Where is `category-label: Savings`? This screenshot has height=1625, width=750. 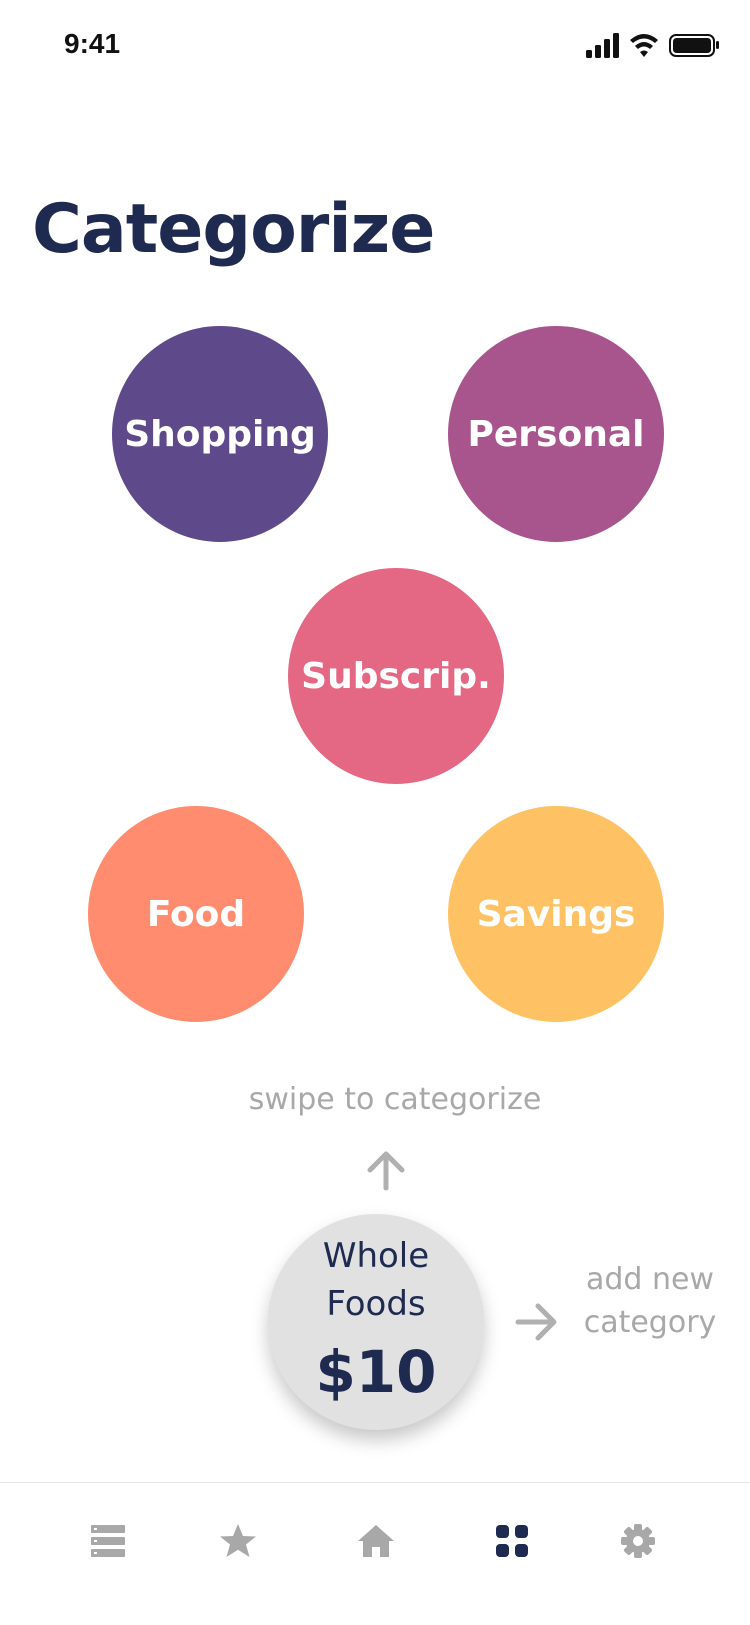 category-label: Savings is located at coordinates (556, 914).